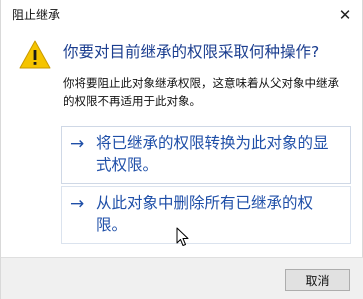 The image size is (363, 299). Describe the element at coordinates (127, 165) in the screenshot. I see `option-label-line: 式权限。` at that location.